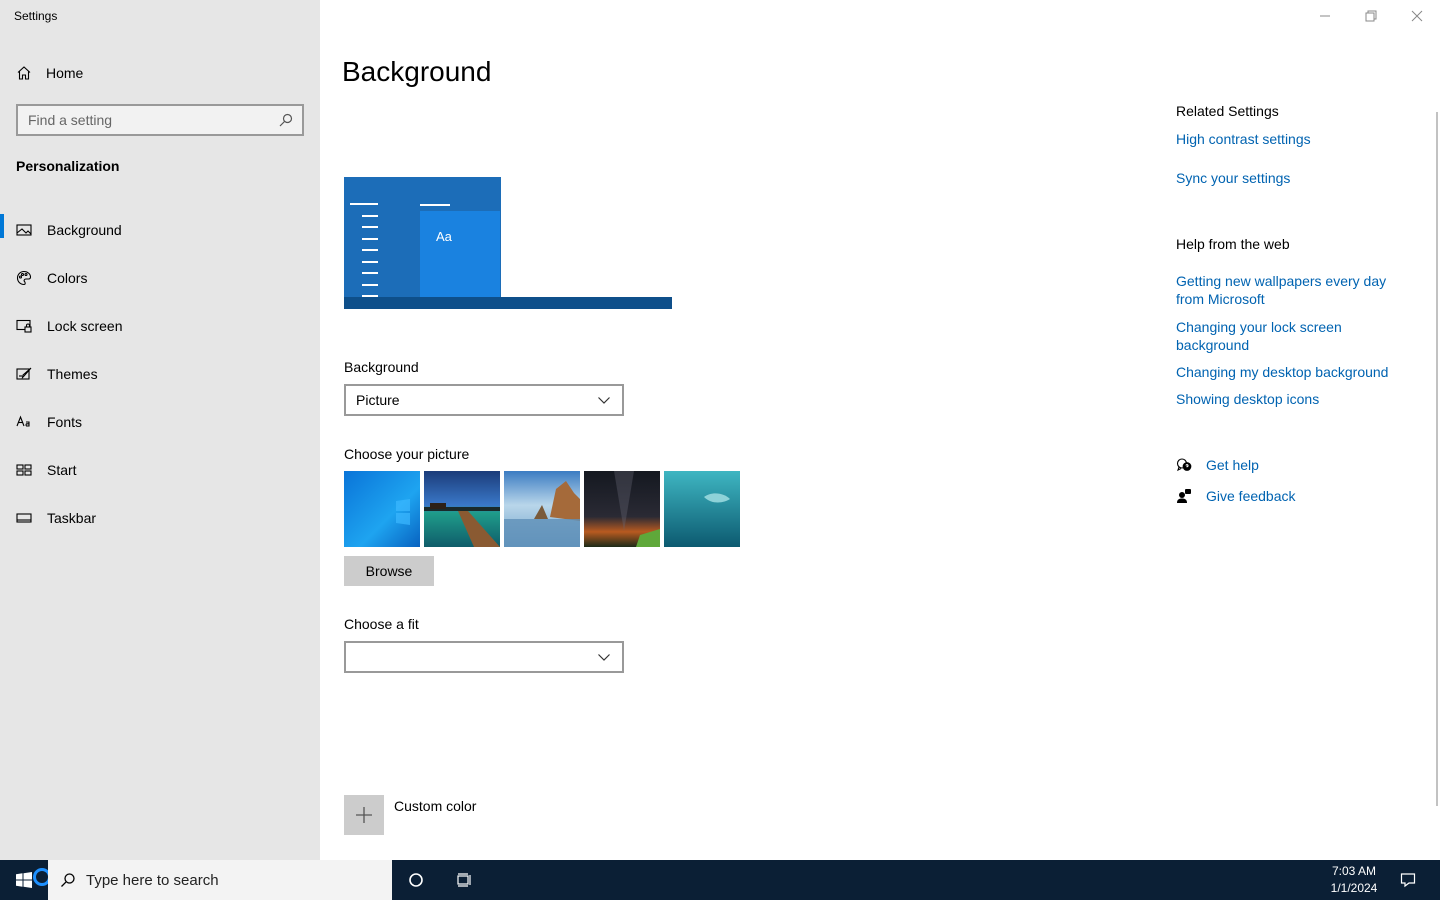  I want to click on sidebar-item-colors: Colors, so click(160, 278).